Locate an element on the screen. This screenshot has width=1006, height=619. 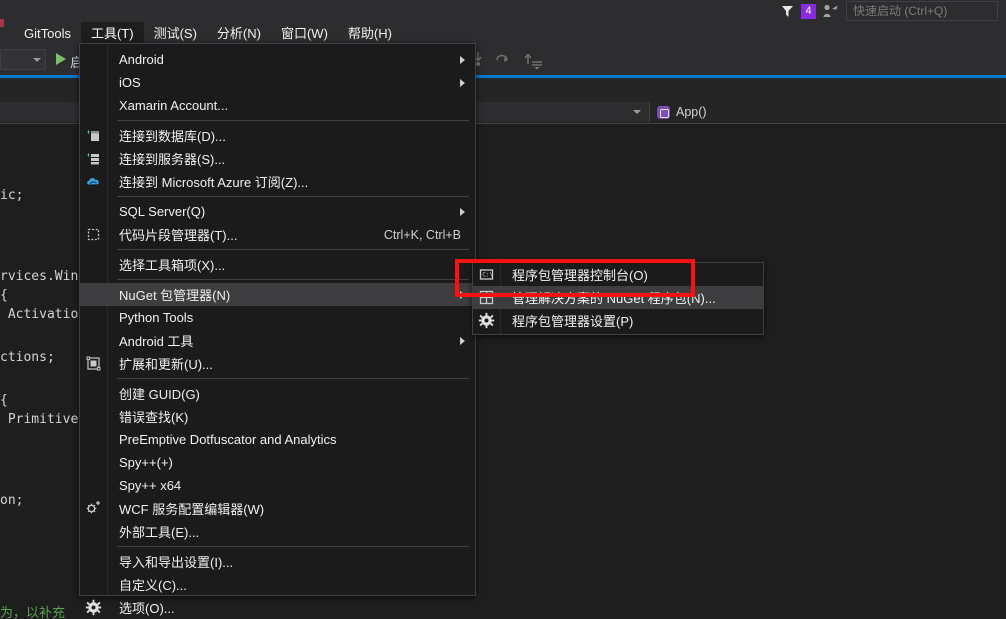
step-over-icon is located at coordinates (503, 59).